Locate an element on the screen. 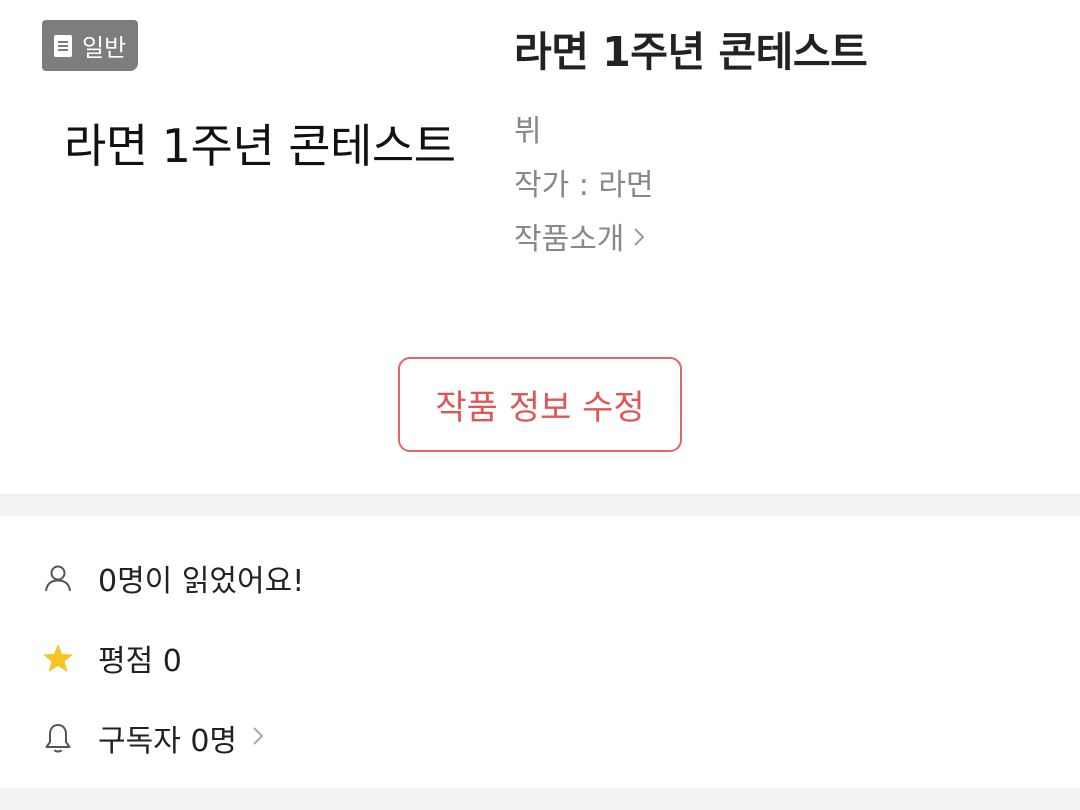 The image size is (1080, 810). work-author: 작가 : 라면 is located at coordinates (784, 186).